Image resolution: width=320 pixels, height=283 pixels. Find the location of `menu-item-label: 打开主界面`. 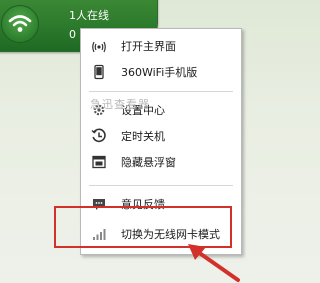

menu-item-label: 打开主界面 is located at coordinates (148, 46).